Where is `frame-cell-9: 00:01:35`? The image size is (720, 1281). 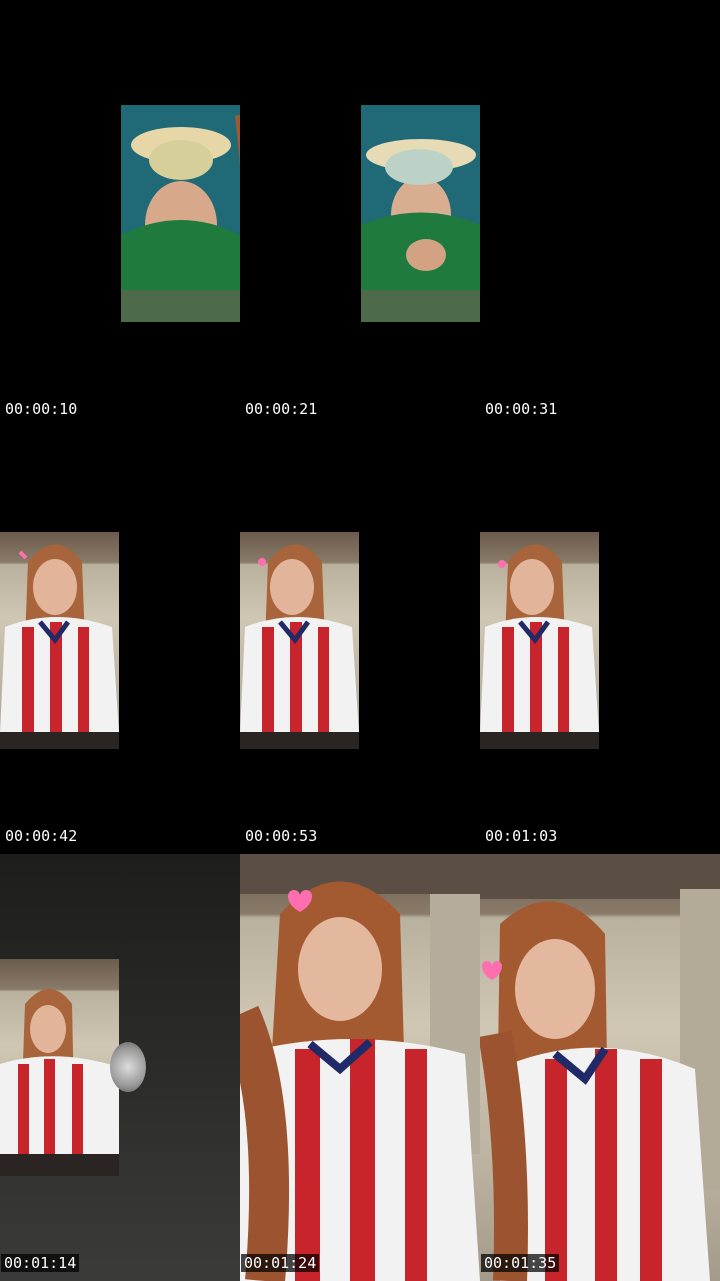
frame-cell-9: 00:01:35 is located at coordinates (600, 1067).